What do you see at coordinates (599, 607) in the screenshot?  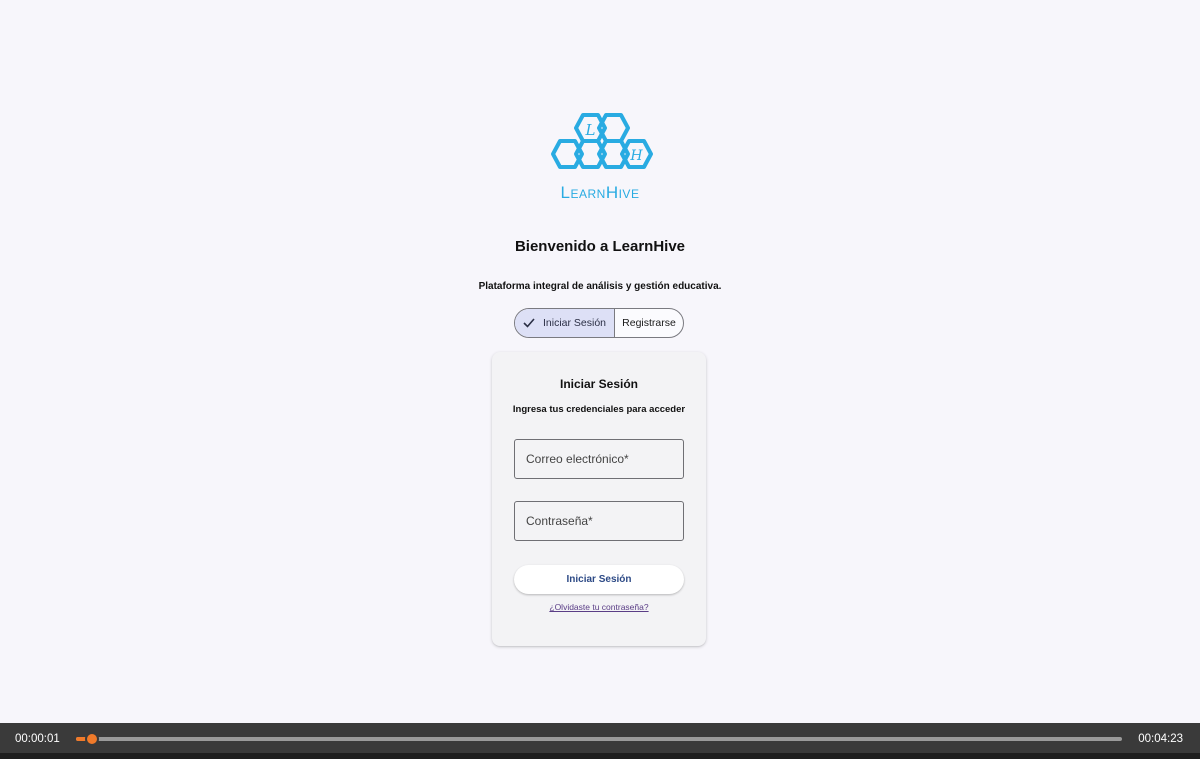 I see `forgot-password-link: ¿Olvidaste tu contraseña?` at bounding box center [599, 607].